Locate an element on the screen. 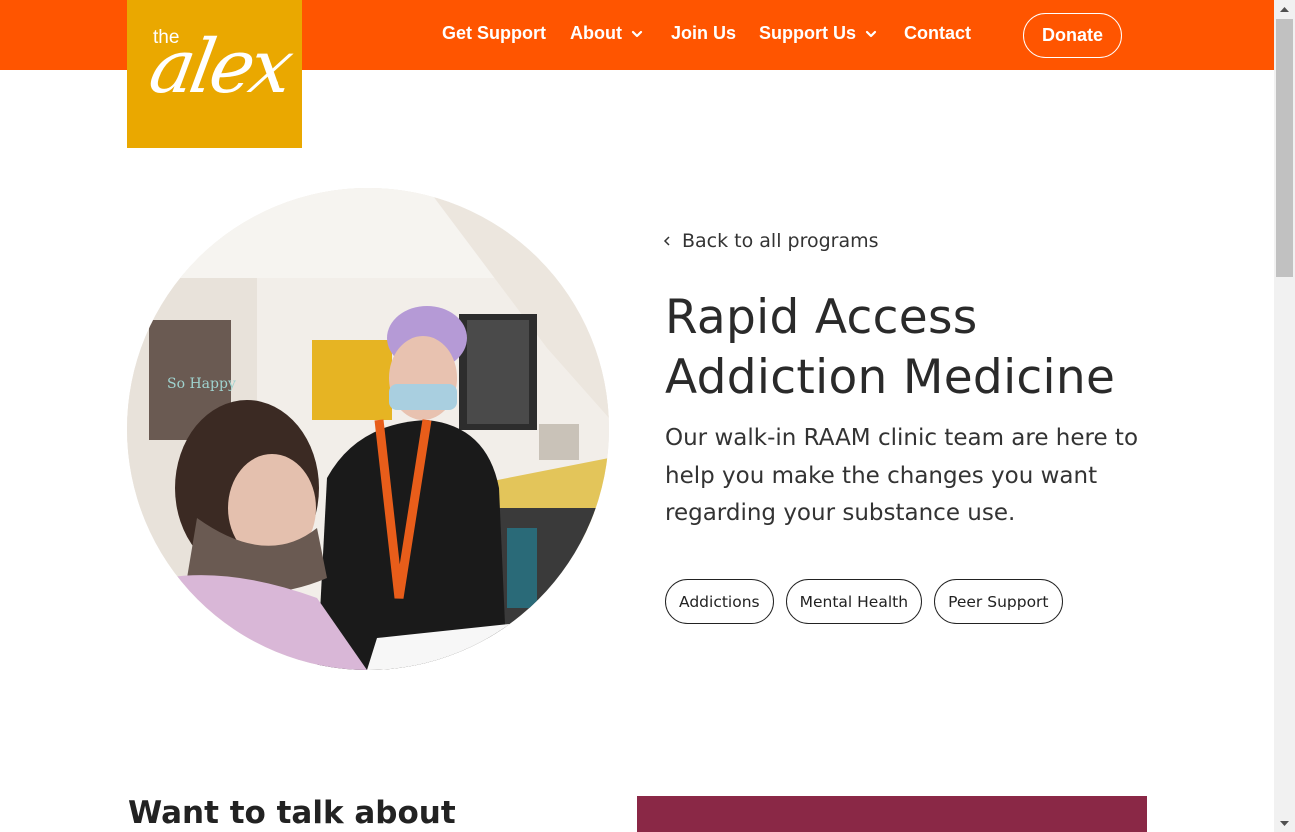  page-scrollbar is located at coordinates (1284, 416).